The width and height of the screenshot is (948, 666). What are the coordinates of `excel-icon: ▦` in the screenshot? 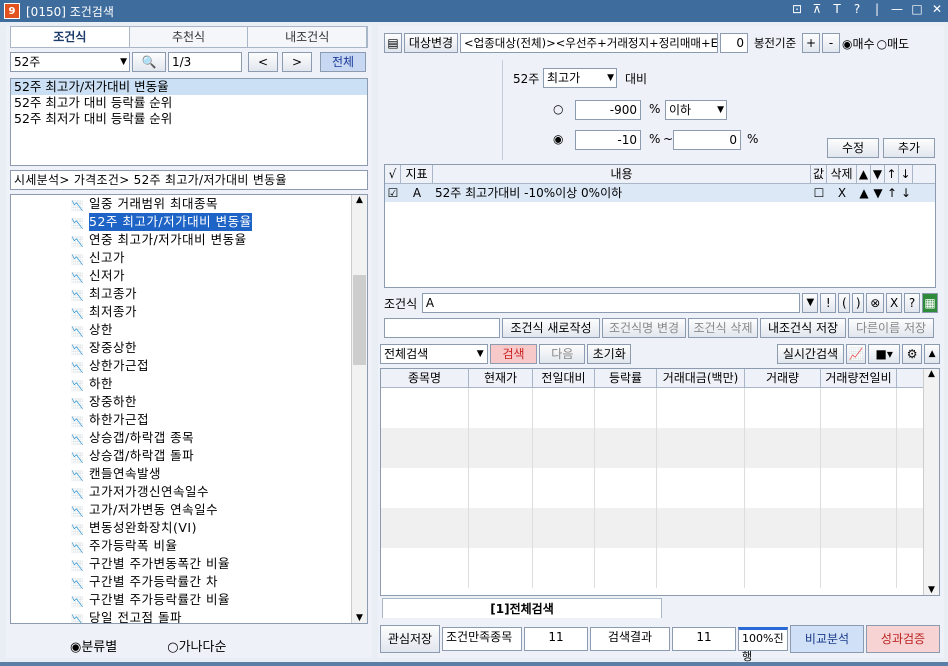 It's located at (930, 303).